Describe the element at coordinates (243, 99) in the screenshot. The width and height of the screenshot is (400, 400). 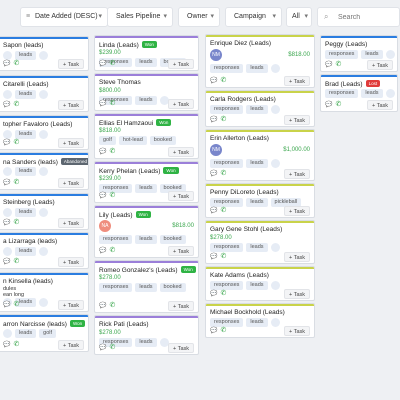
I see `lead-name: Carla Rodgers (Leads)` at that location.